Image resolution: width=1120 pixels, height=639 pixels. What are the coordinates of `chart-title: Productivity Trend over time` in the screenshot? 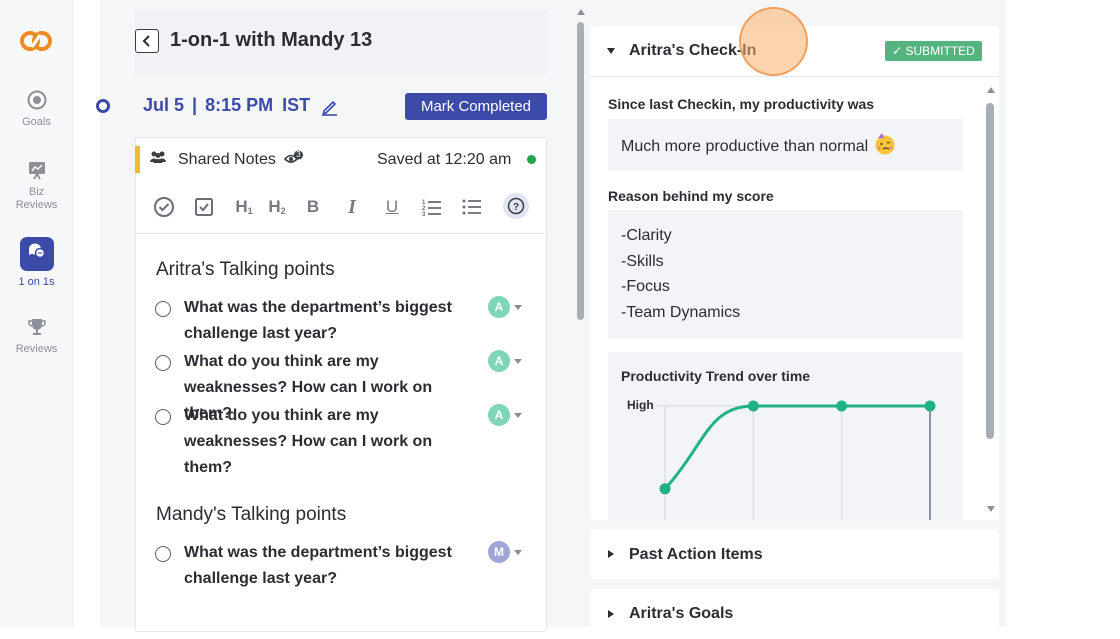 It's located at (716, 376).